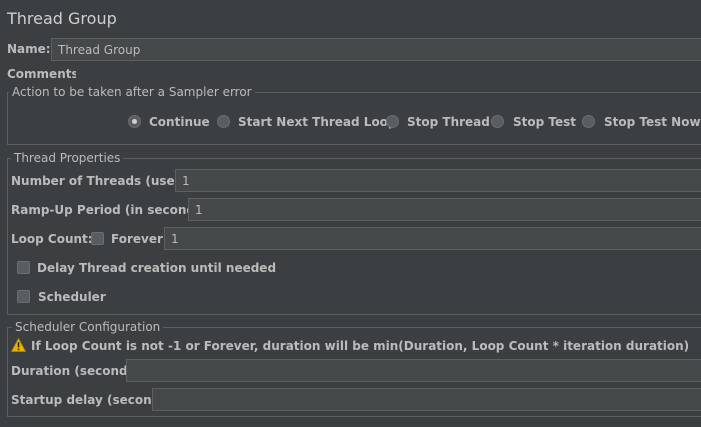  Describe the element at coordinates (62, 18) in the screenshot. I see `page-title: Thread Group` at that location.